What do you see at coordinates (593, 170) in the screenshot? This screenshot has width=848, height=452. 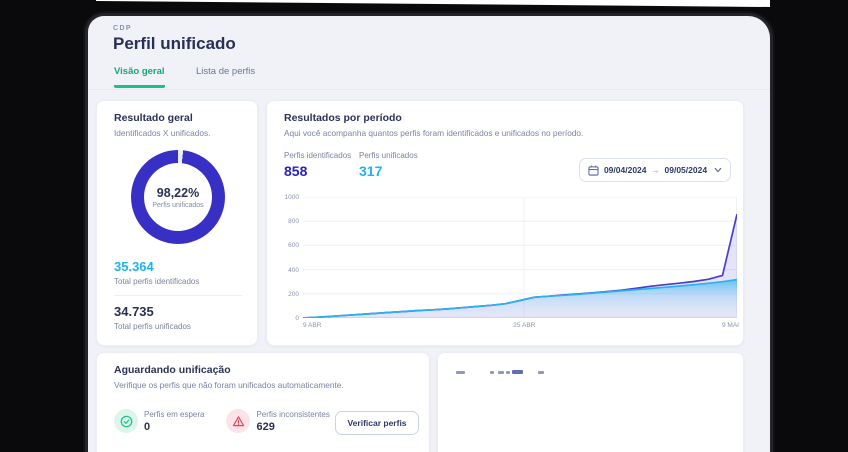 I see `calendar-icon` at bounding box center [593, 170].